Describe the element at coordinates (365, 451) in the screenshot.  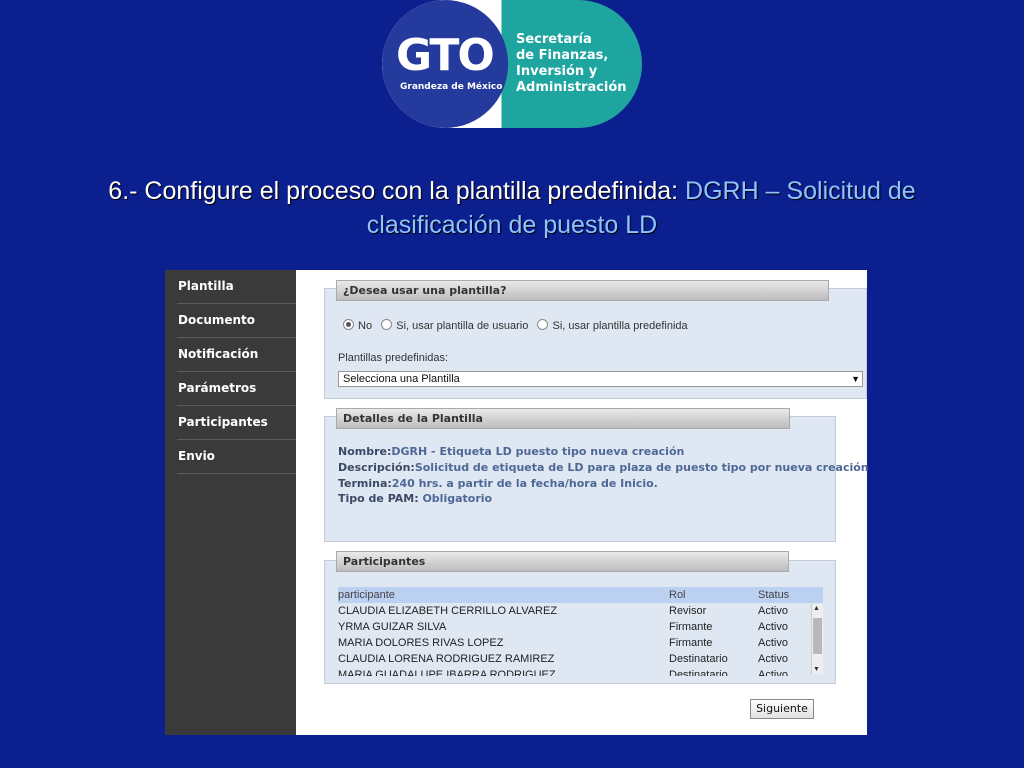
I see `detail-label: Nombre:` at that location.